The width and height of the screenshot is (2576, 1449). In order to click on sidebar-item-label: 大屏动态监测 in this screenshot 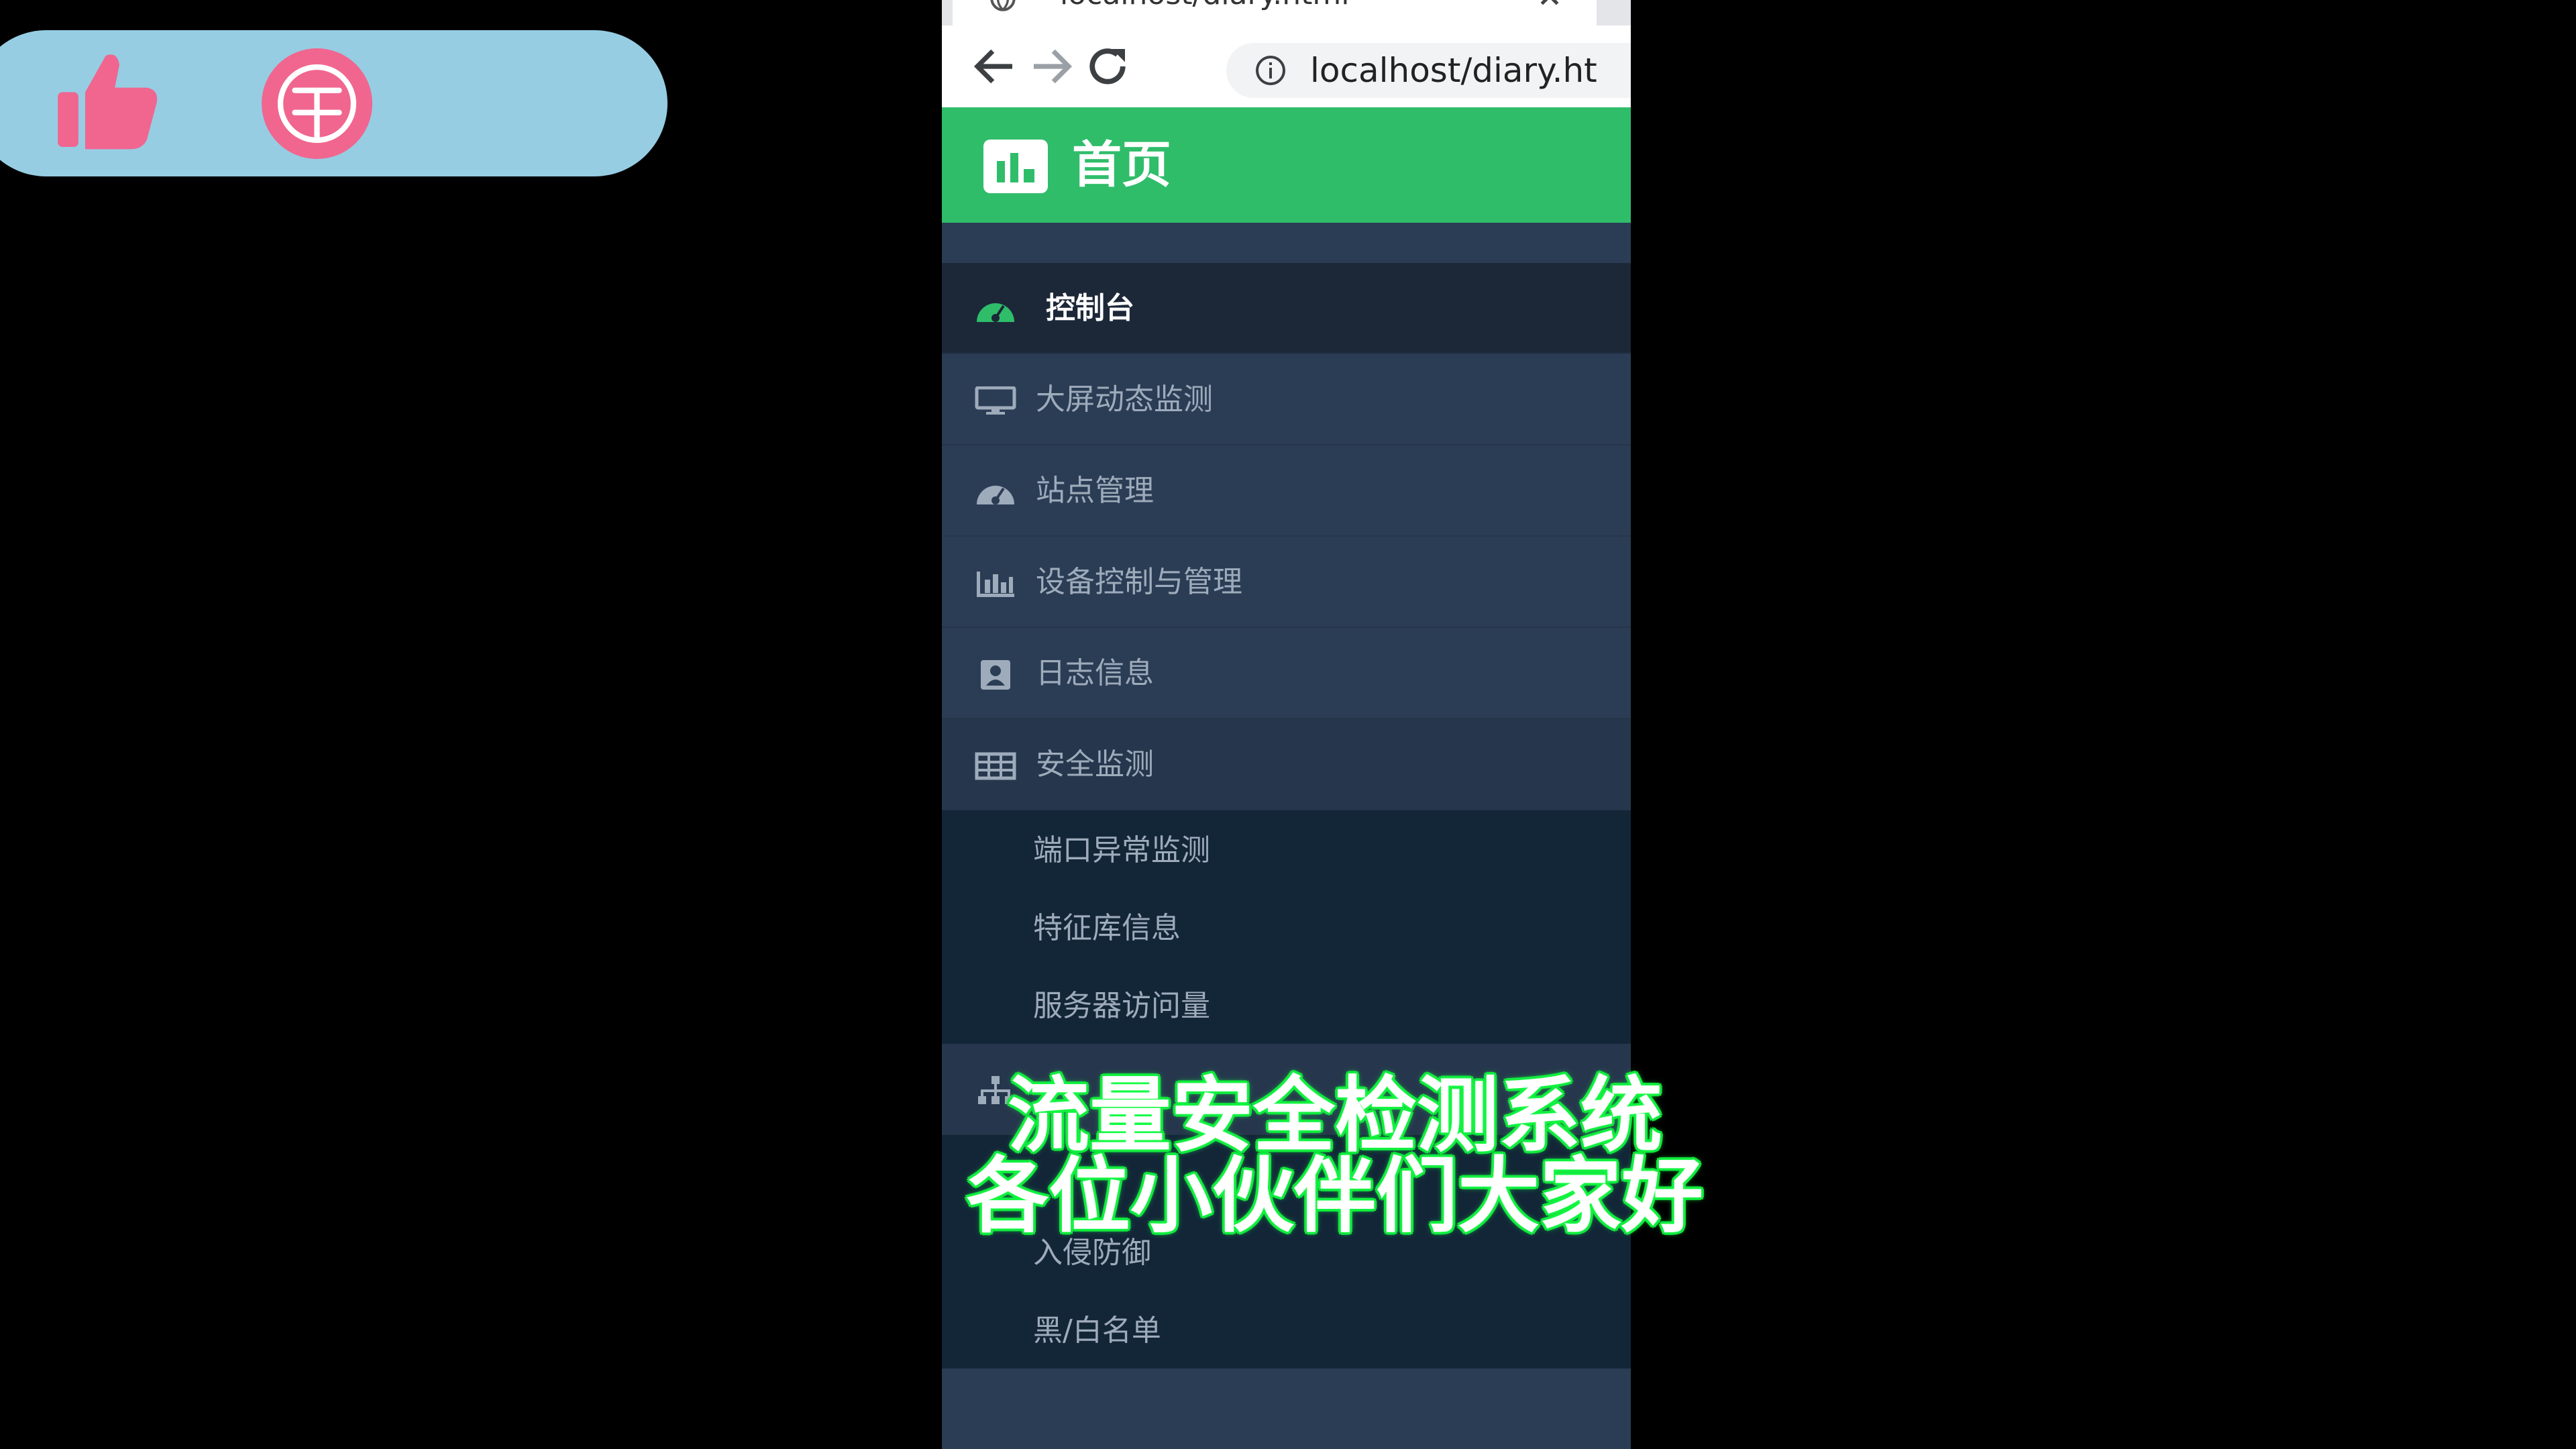, I will do `click(1124, 399)`.